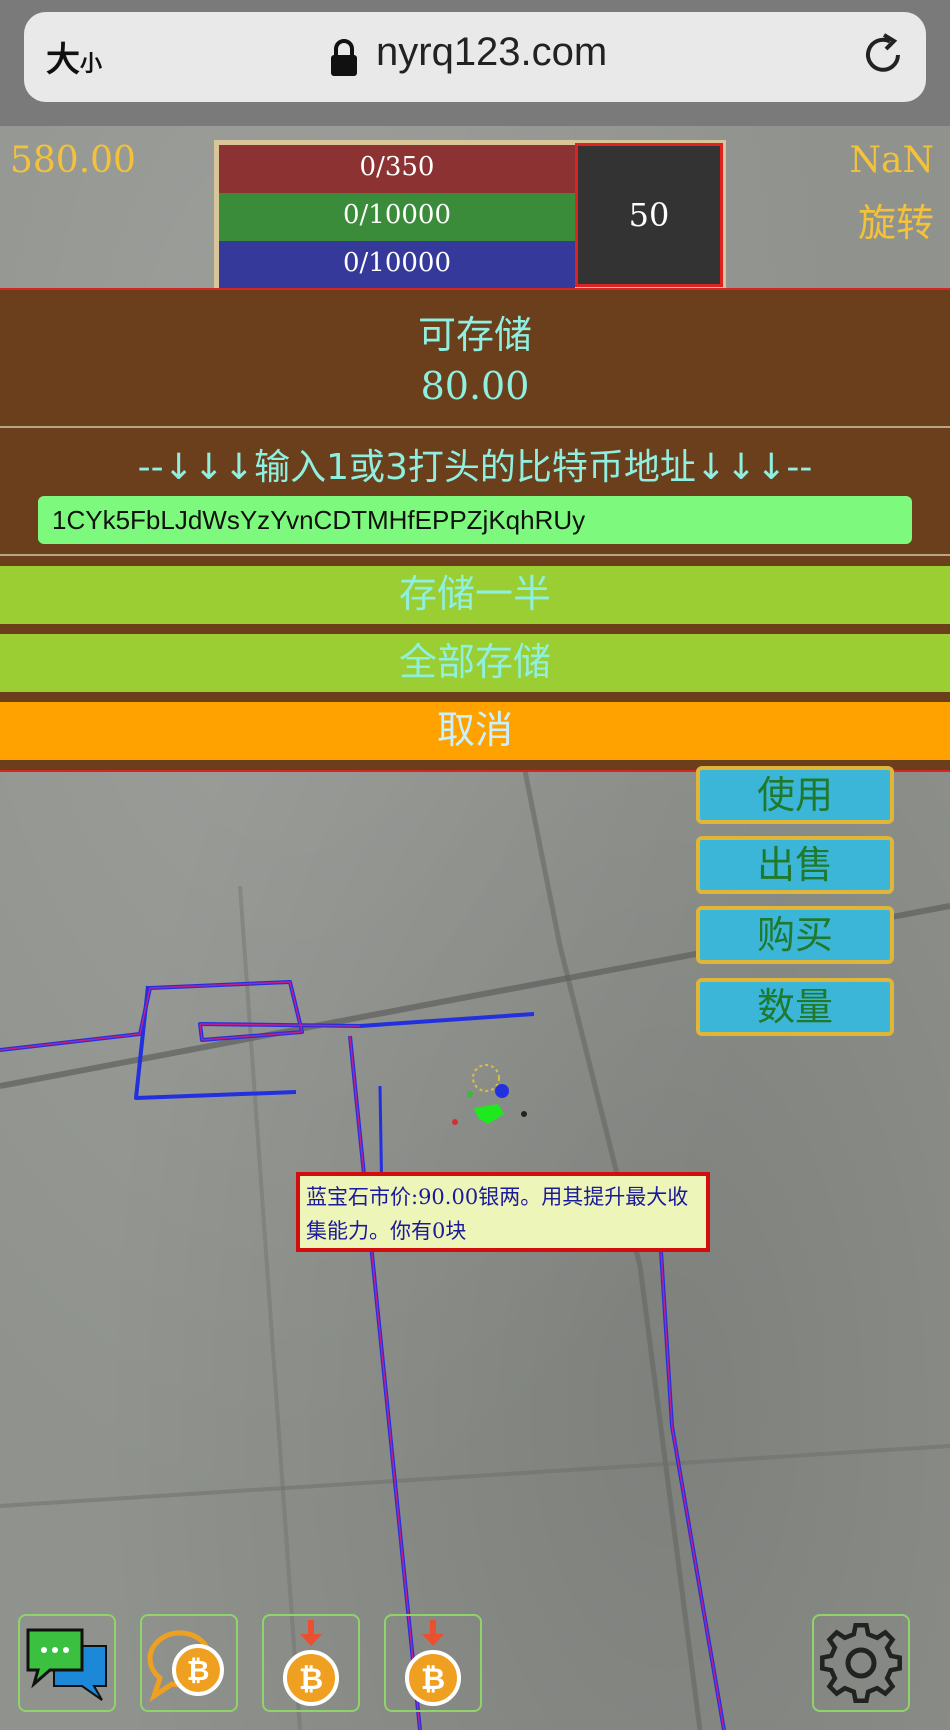 Image resolution: width=950 pixels, height=1730 pixels. What do you see at coordinates (795, 795) in the screenshot?
I see `use-button: 使用` at bounding box center [795, 795].